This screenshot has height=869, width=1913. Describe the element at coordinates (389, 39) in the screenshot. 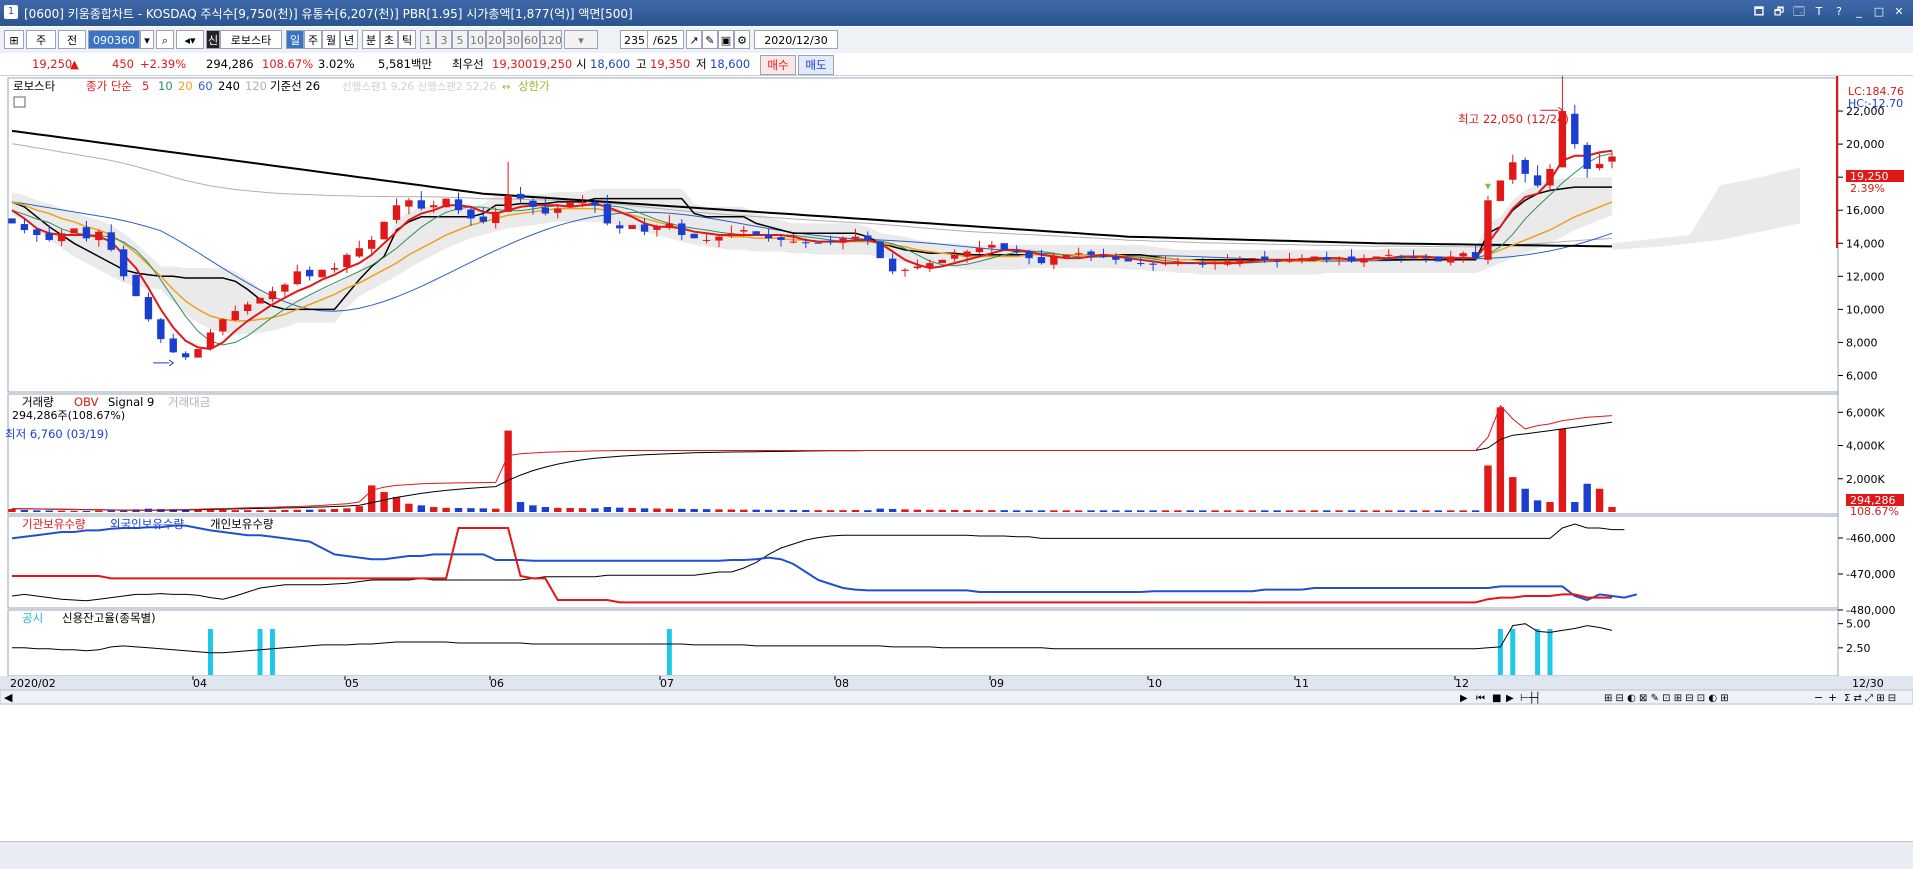

I see `period-second: 초` at that location.